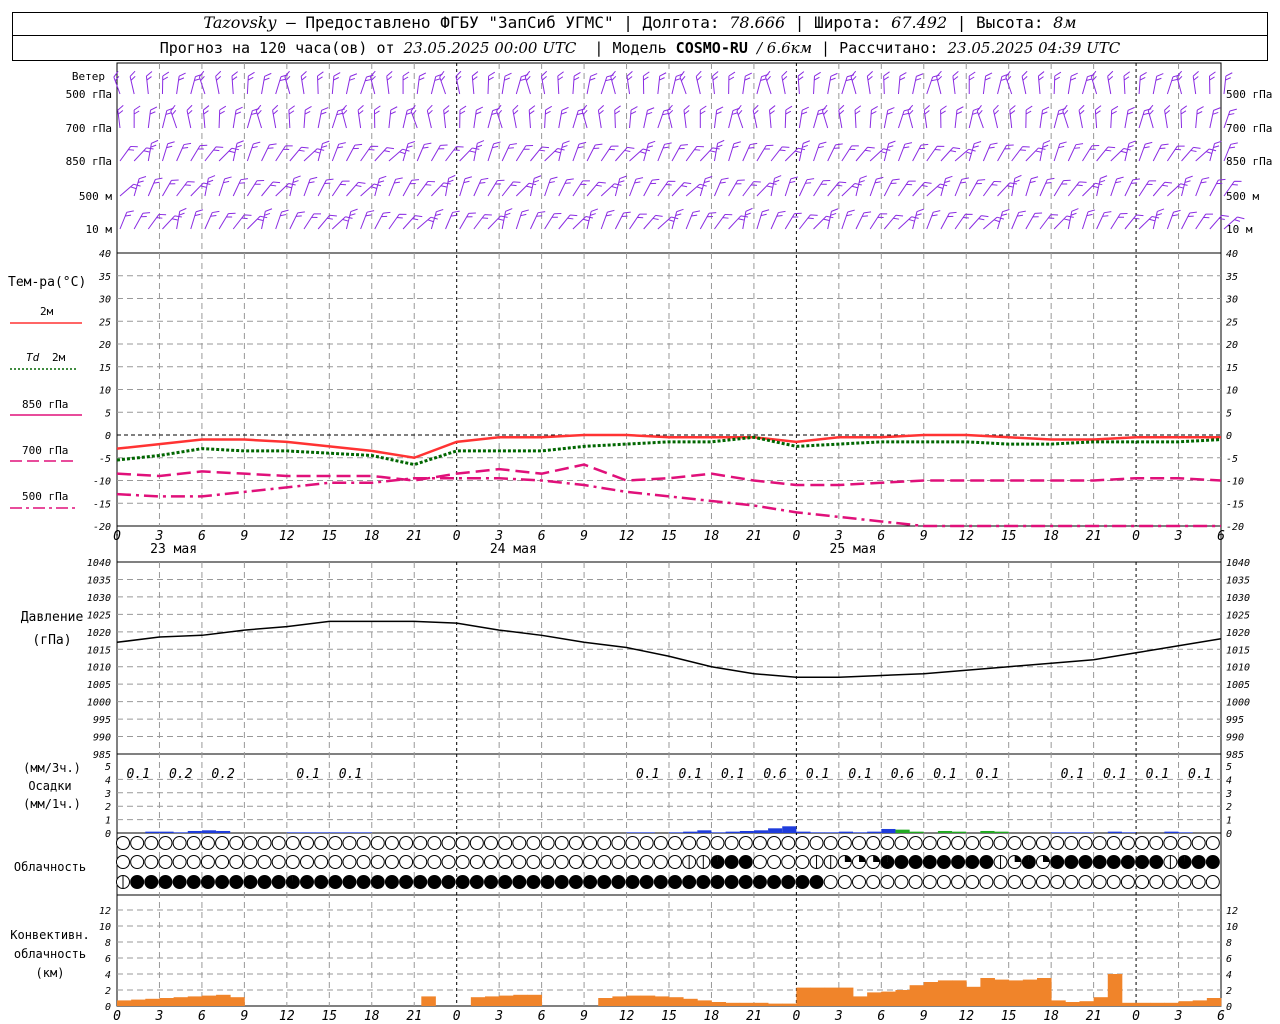 The width and height of the screenshot is (1280, 1024). Describe the element at coordinates (689, 774) in the screenshot. I see `precip-3h-label: 0.1` at that location.